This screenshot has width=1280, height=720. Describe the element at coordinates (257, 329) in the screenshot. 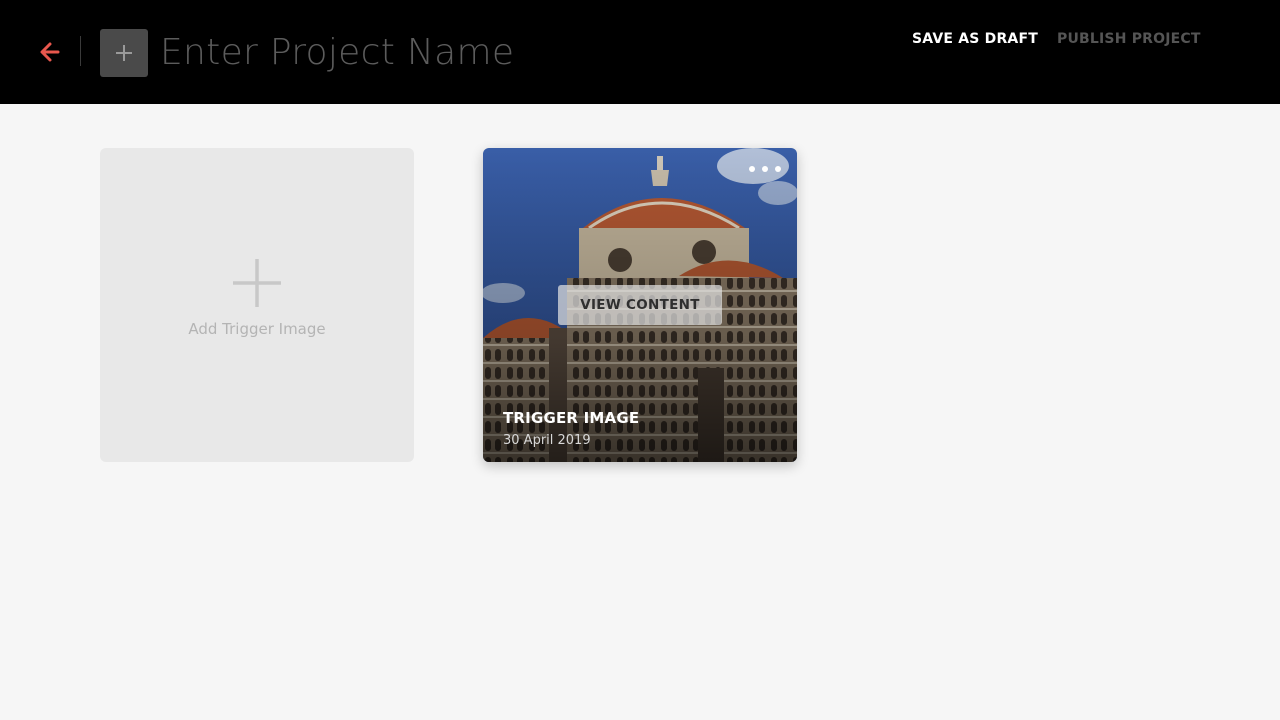

I see `add-trigger-image-label: Add Trigger Image` at that location.